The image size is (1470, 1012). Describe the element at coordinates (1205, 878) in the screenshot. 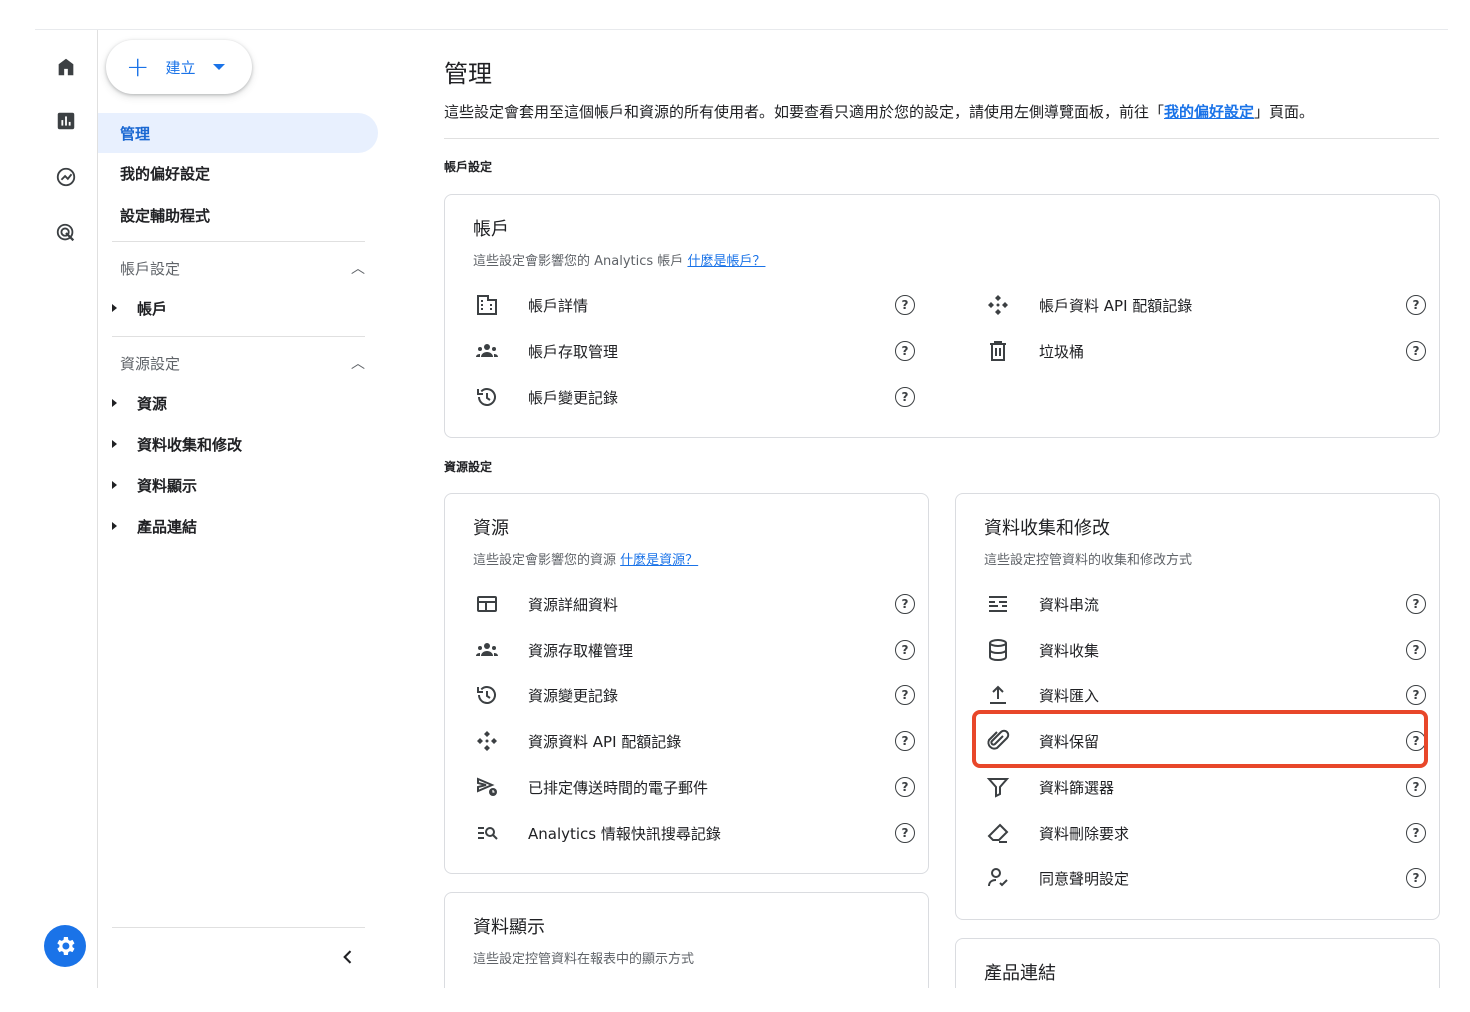

I see `row-consent-settings: 同意聲明設定 ?` at that location.